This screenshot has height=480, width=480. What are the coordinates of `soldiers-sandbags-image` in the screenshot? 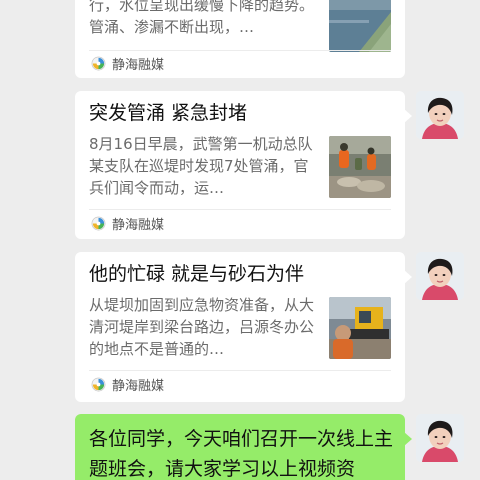 It's located at (360, 167).